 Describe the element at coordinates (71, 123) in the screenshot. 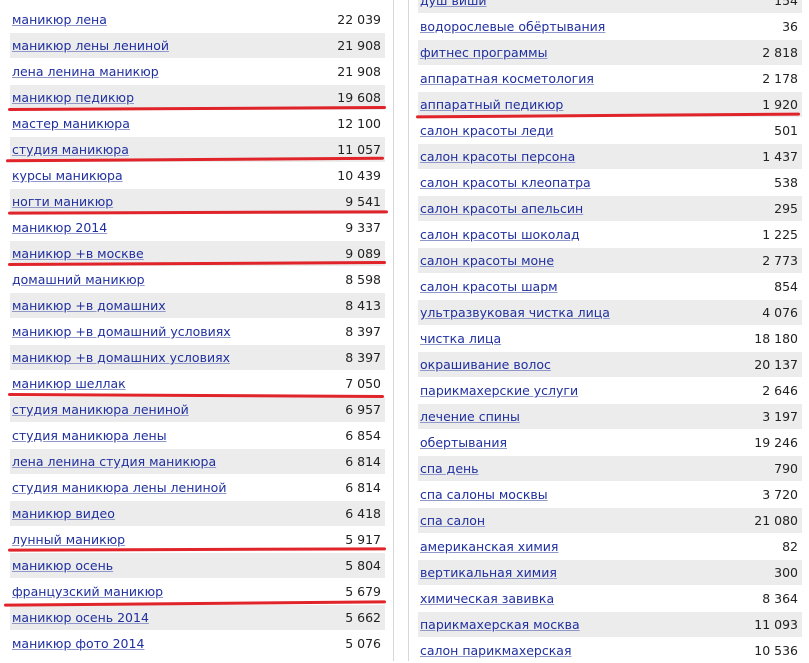

I see `keyword-link: мастер маникюра` at that location.